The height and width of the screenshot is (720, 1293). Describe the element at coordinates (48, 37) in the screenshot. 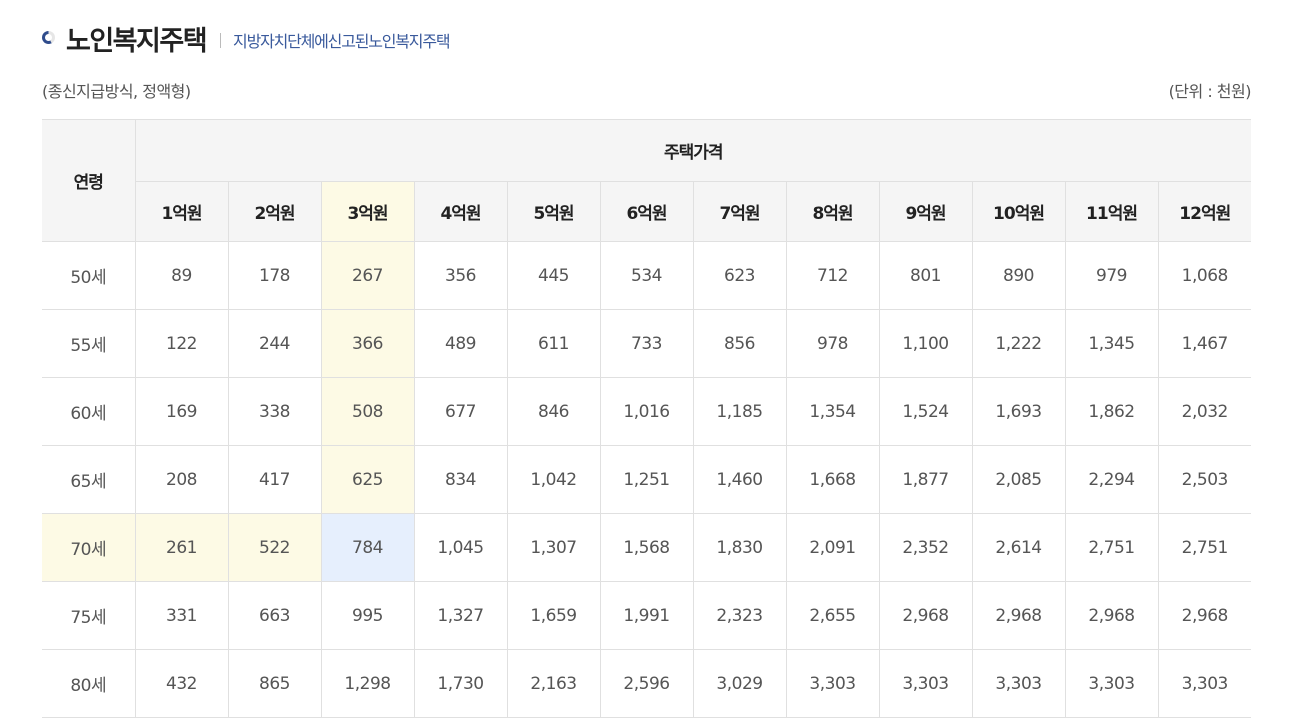

I see `title-bullet-icon` at that location.